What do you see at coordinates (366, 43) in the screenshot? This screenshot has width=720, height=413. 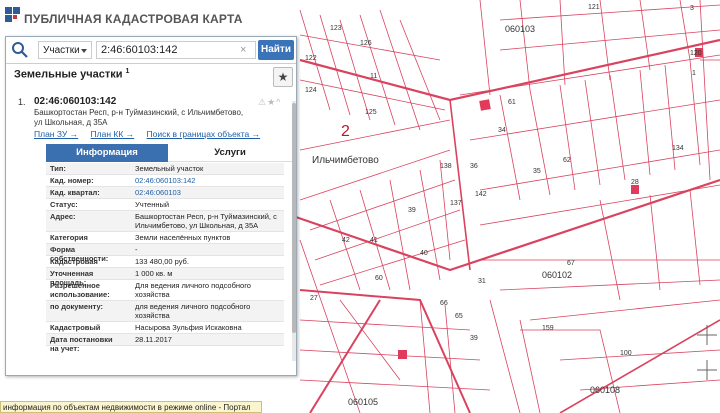 I see `map-label: 126` at bounding box center [366, 43].